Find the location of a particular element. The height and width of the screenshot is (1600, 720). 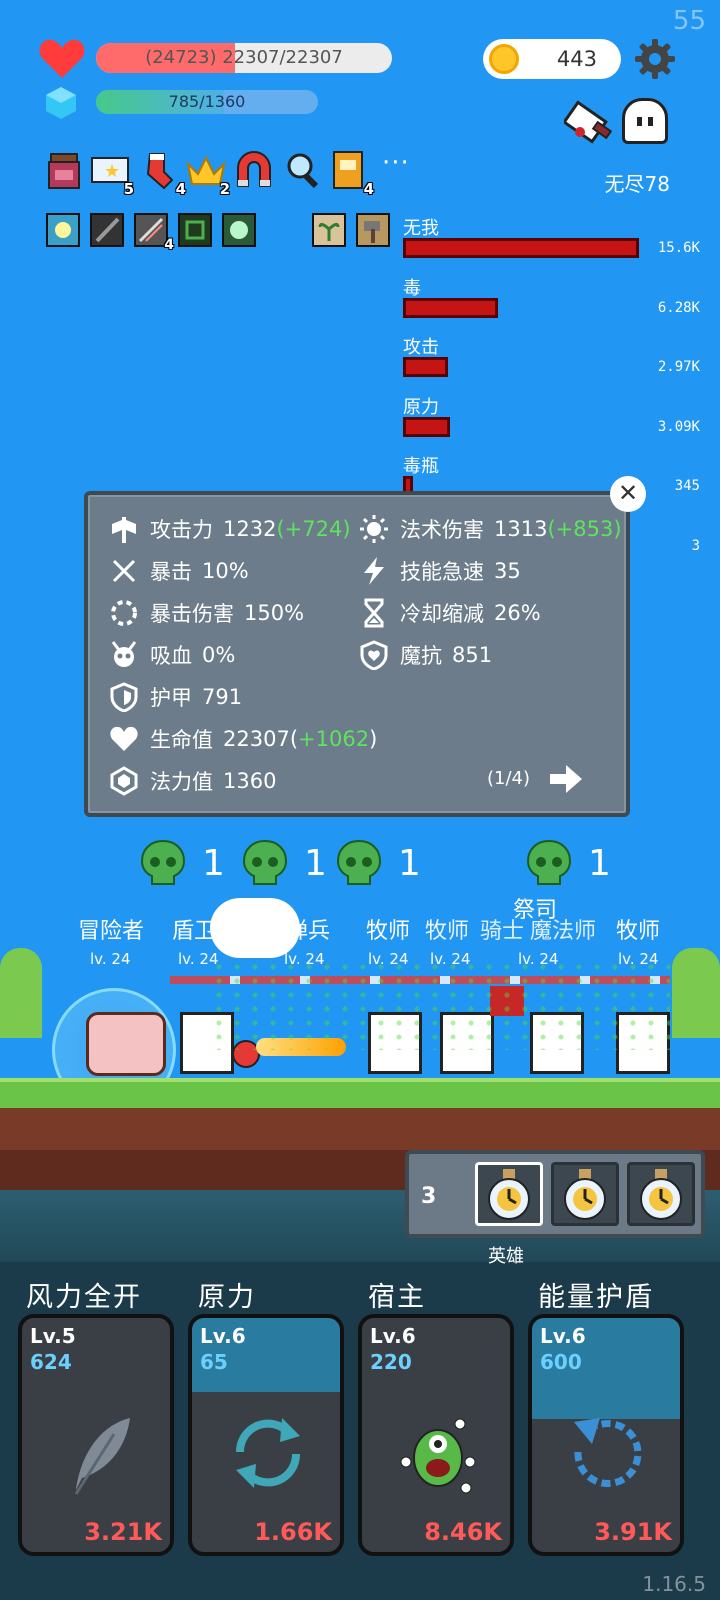

hp-text: (24723) 22307/22307 is located at coordinates (244, 57).